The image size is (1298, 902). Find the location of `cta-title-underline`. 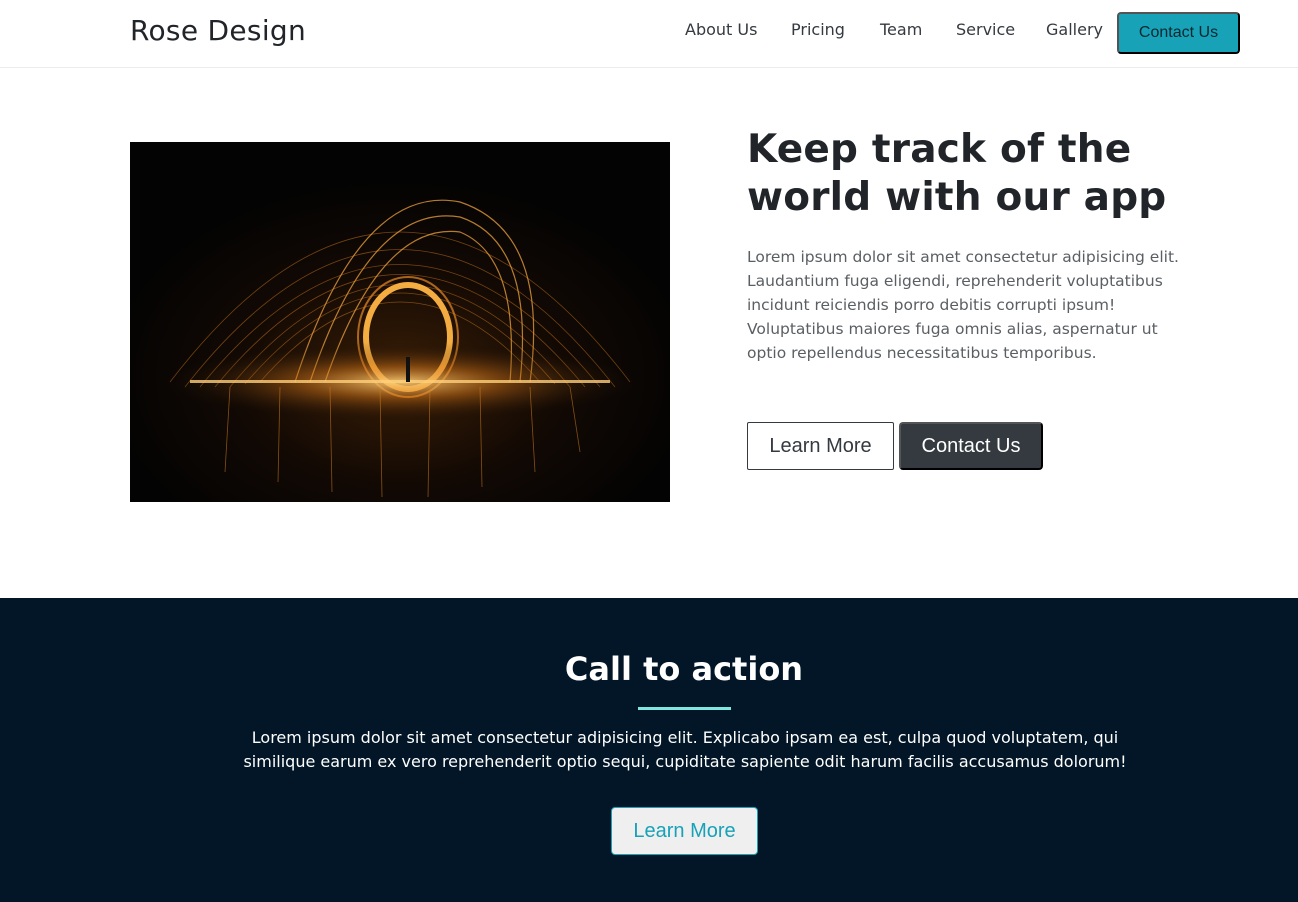

cta-title-underline is located at coordinates (684, 708).